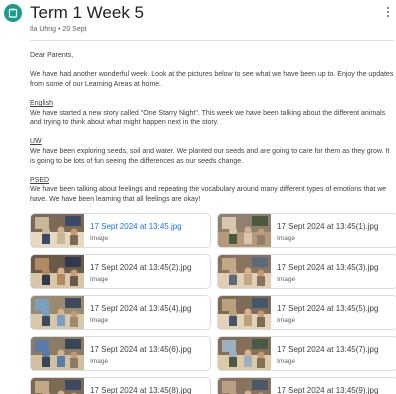 Image resolution: width=396 pixels, height=394 pixels. I want to click on section-heading-psed: PSED, so click(40, 180).